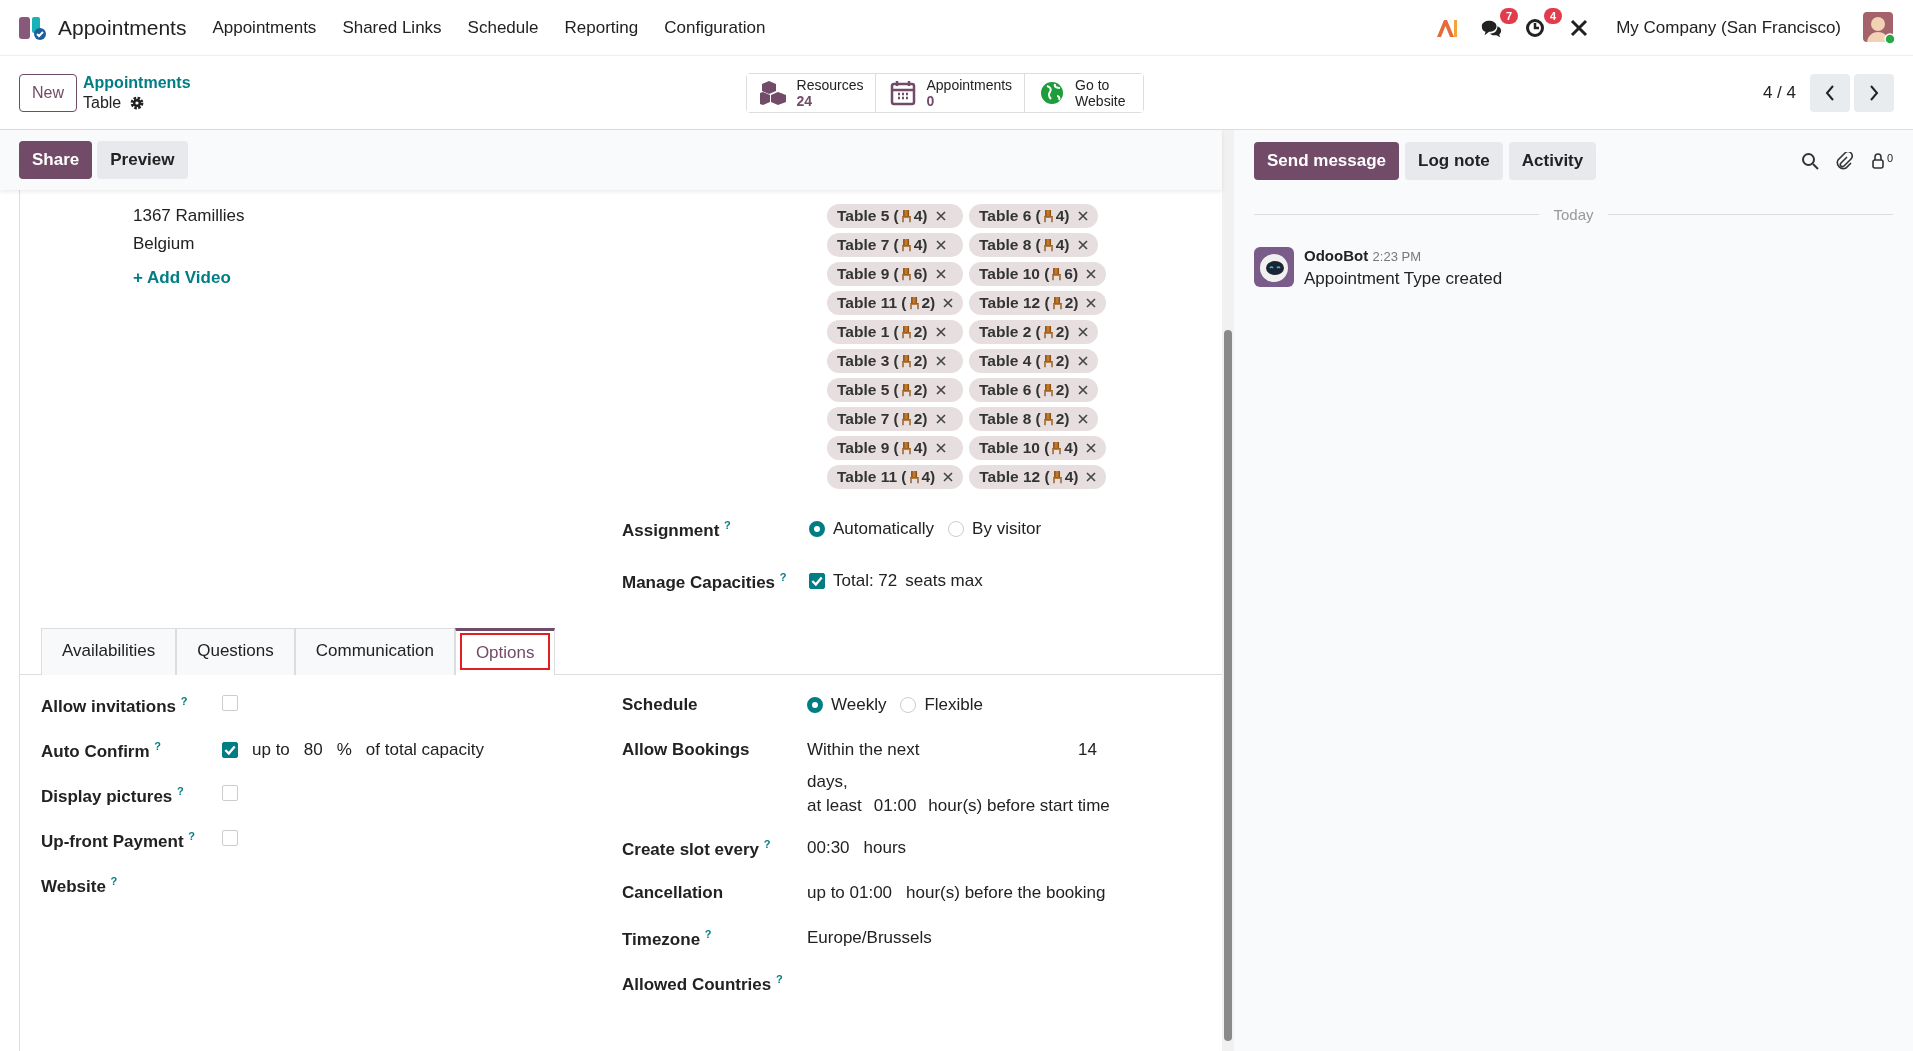 This screenshot has height=1051, width=1913. What do you see at coordinates (895, 419) in the screenshot?
I see `resource-tag: Table 7 ( 2)` at bounding box center [895, 419].